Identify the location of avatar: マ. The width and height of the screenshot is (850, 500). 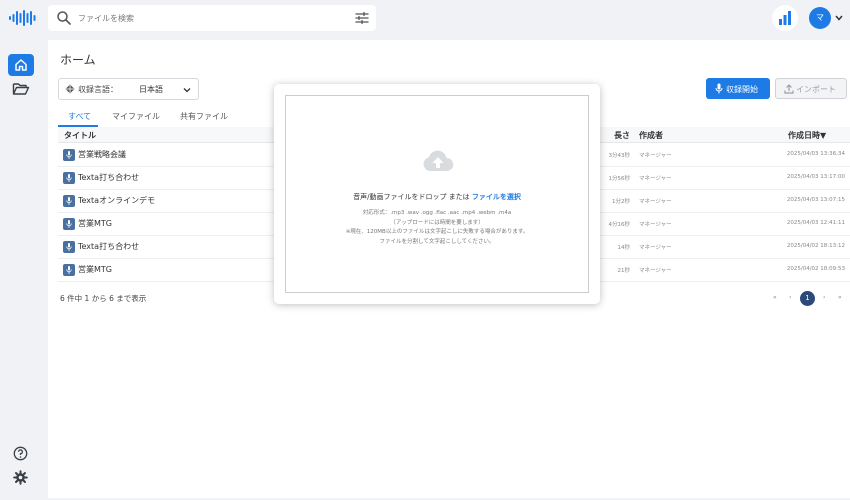
(820, 18).